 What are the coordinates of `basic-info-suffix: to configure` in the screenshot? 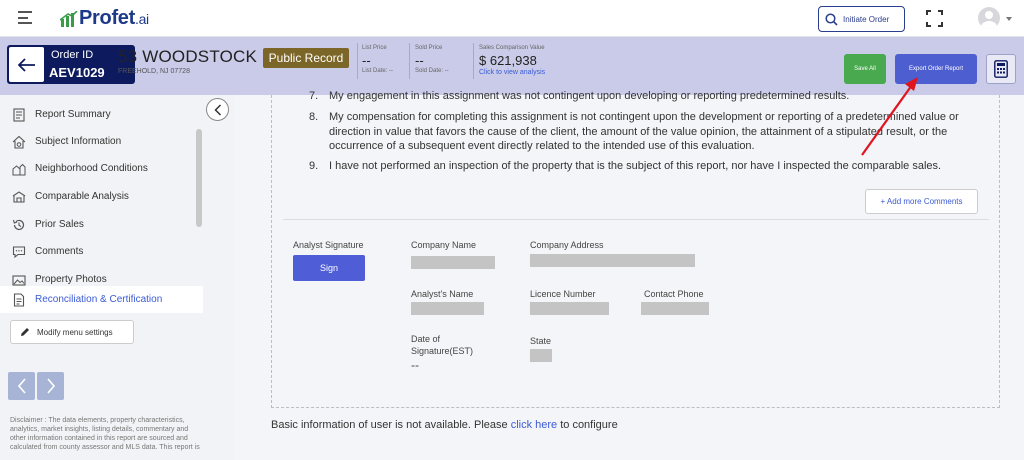 It's located at (587, 425).